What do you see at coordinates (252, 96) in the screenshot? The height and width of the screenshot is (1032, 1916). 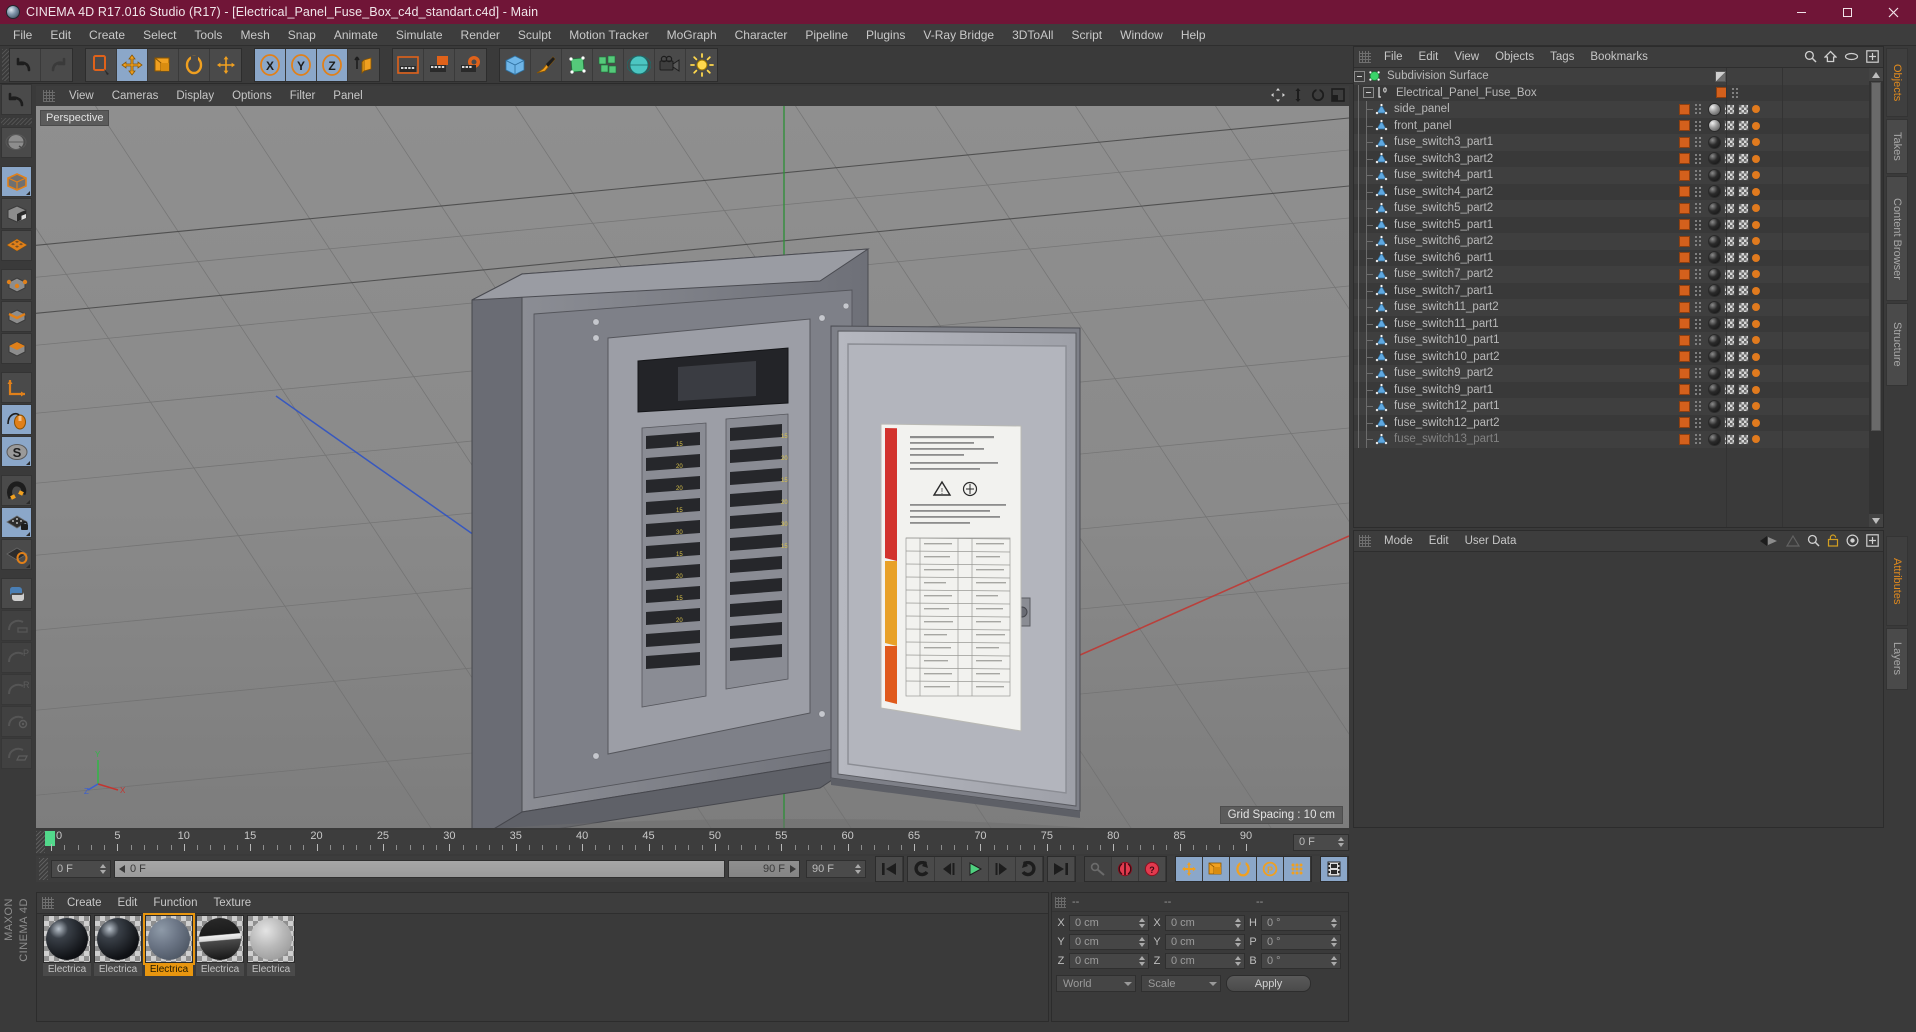 I see `viewport-menu-options: Options` at bounding box center [252, 96].